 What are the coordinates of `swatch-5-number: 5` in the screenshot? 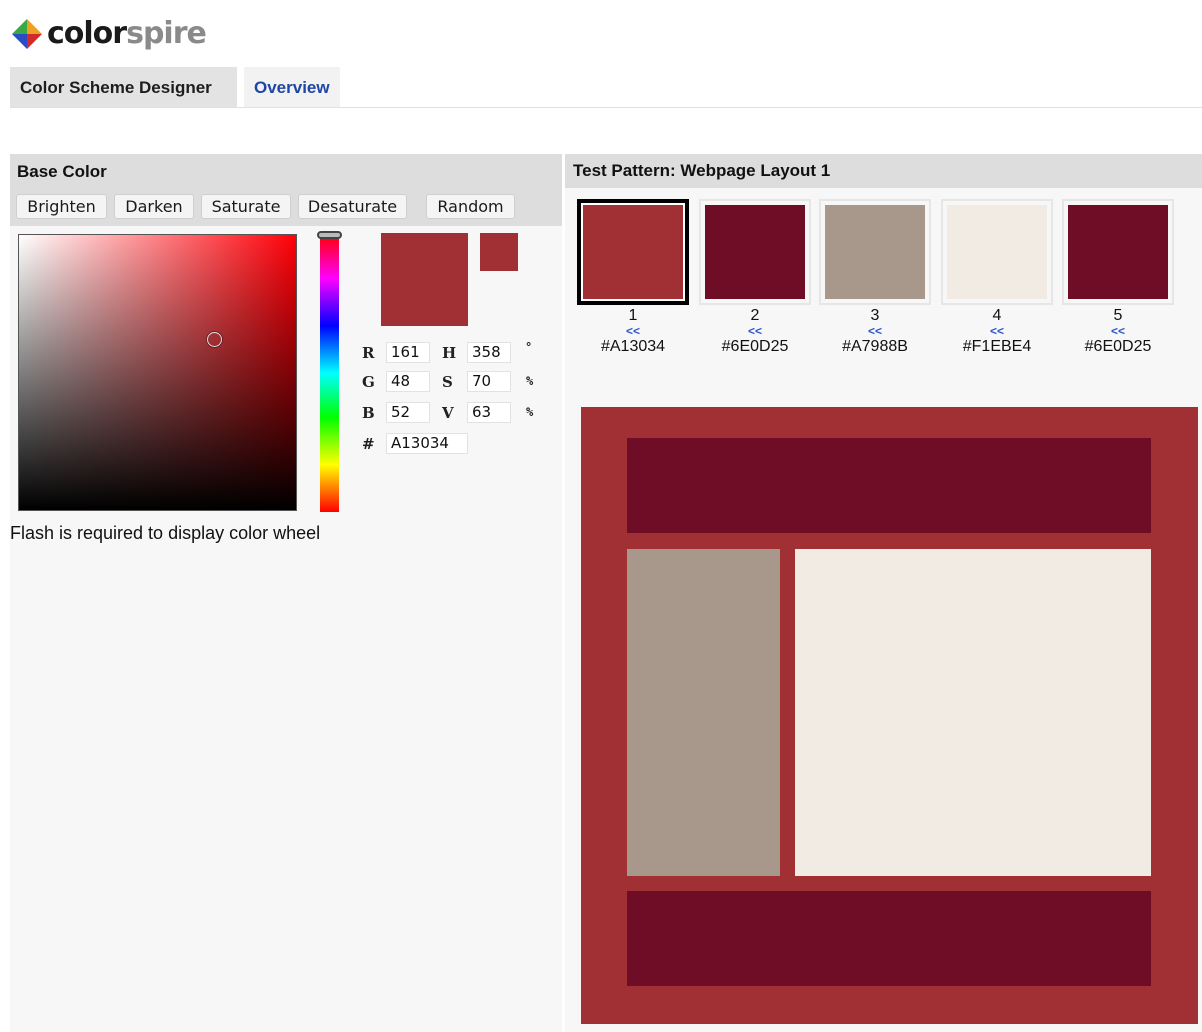 It's located at (1118, 315).